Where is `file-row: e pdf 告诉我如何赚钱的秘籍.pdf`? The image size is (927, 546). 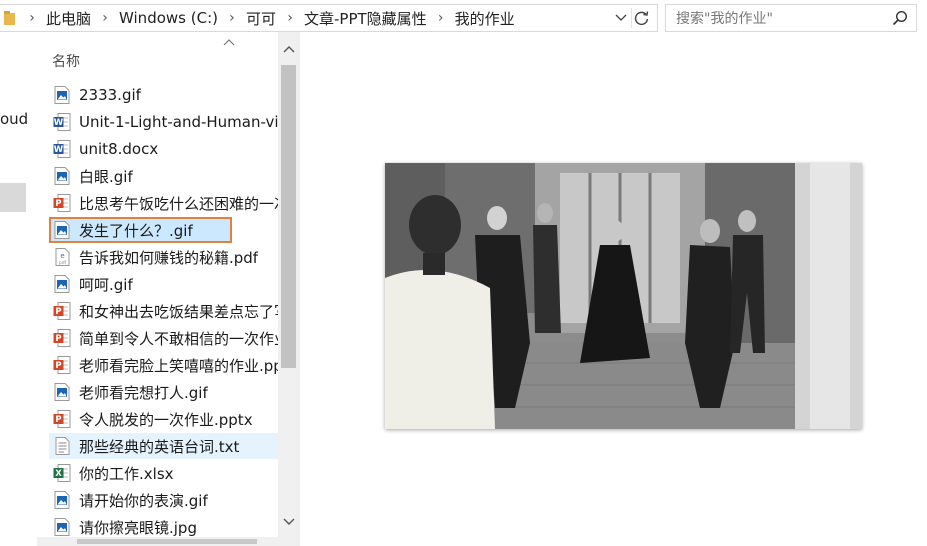
file-row: e pdf 告诉我如何赚钱的秘籍.pdf is located at coordinates (163, 257).